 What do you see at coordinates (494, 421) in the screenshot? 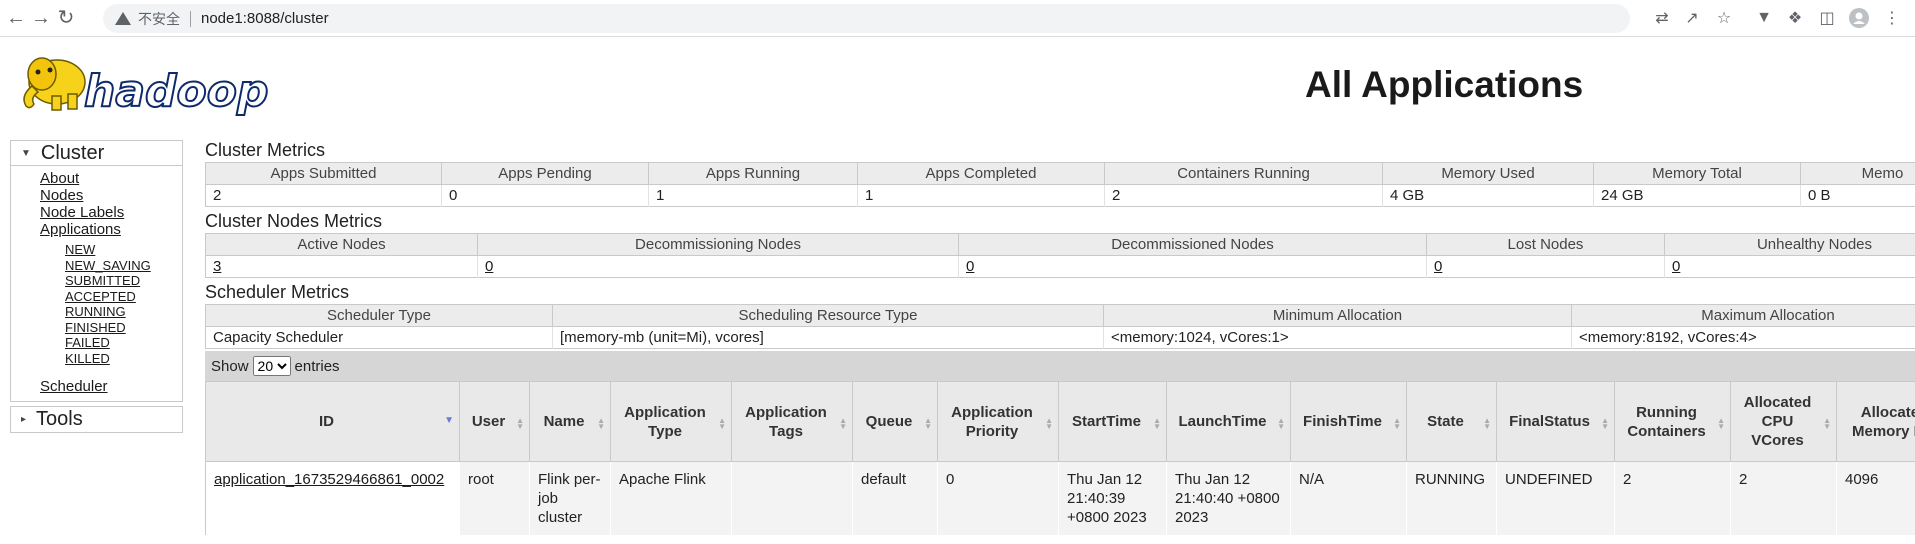
I see `col-header-user: User ▲ ▼` at bounding box center [494, 421].